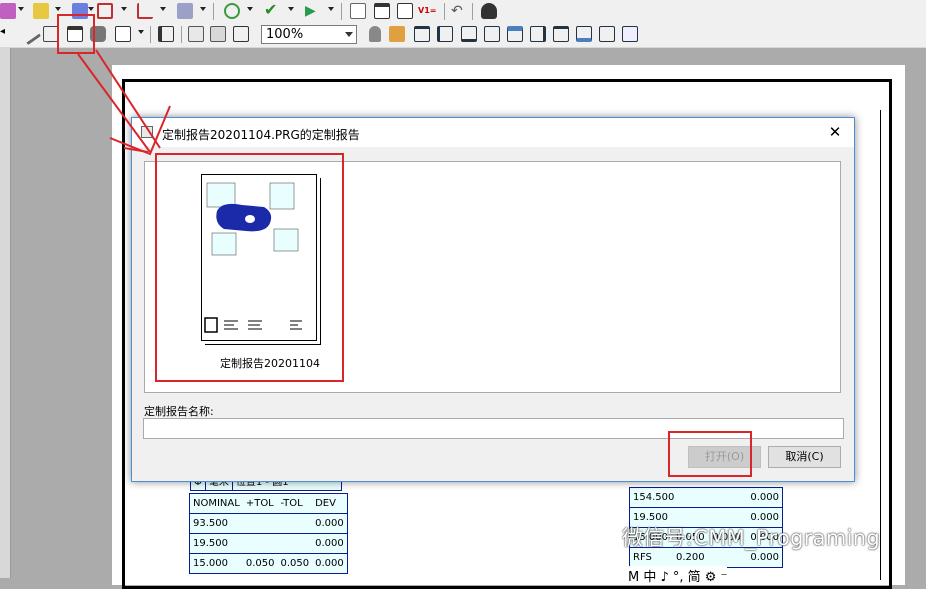 This screenshot has height=589, width=926. I want to click on ime-toolbar: M 中 ♪ °, 简 ⚙ ⁻, so click(678, 575).